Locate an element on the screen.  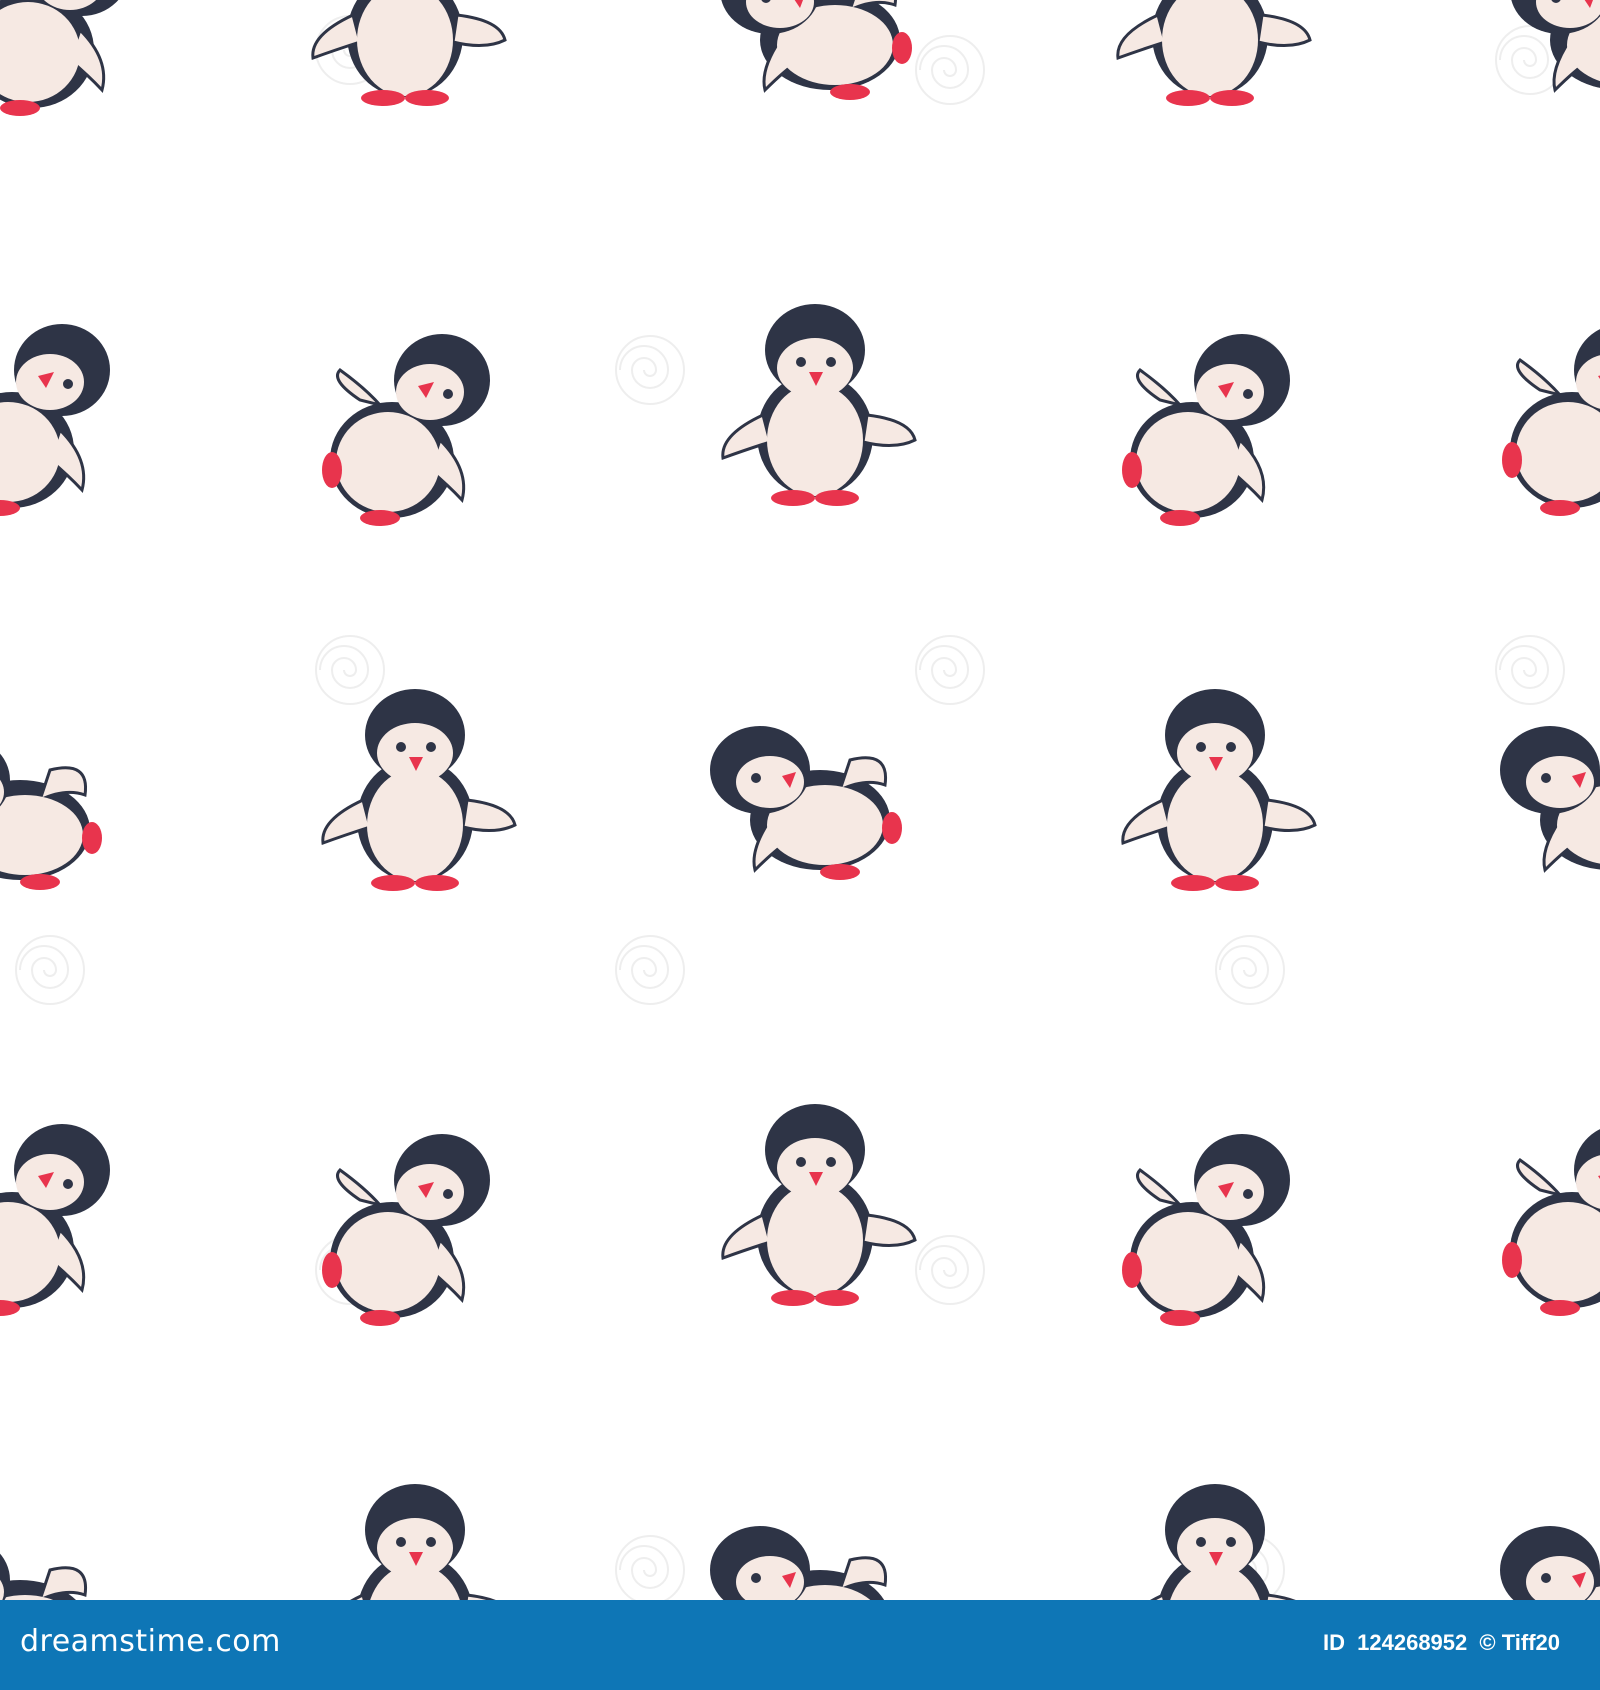
author-credit: © Tiff20 is located at coordinates (1519, 1642).